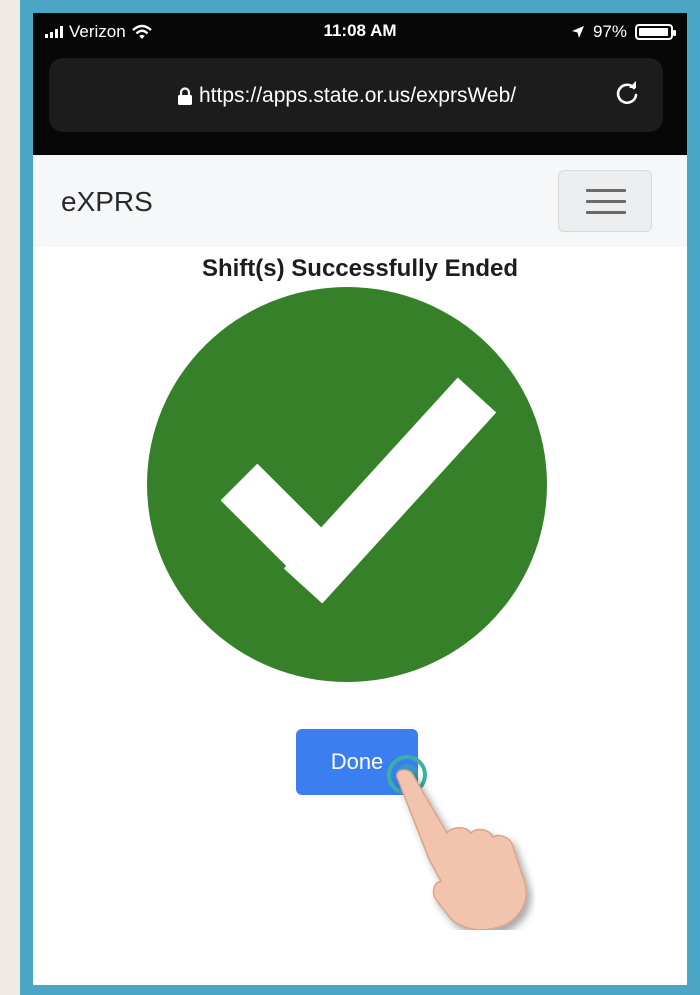 The image size is (700, 995). What do you see at coordinates (655, 32) in the screenshot?
I see `battery-icon` at bounding box center [655, 32].